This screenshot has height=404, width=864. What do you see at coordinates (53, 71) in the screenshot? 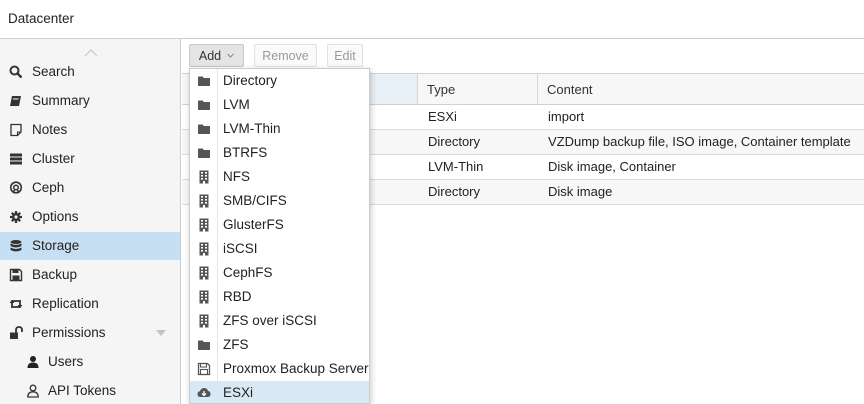
I see `sidebar-item-label: Search` at bounding box center [53, 71].